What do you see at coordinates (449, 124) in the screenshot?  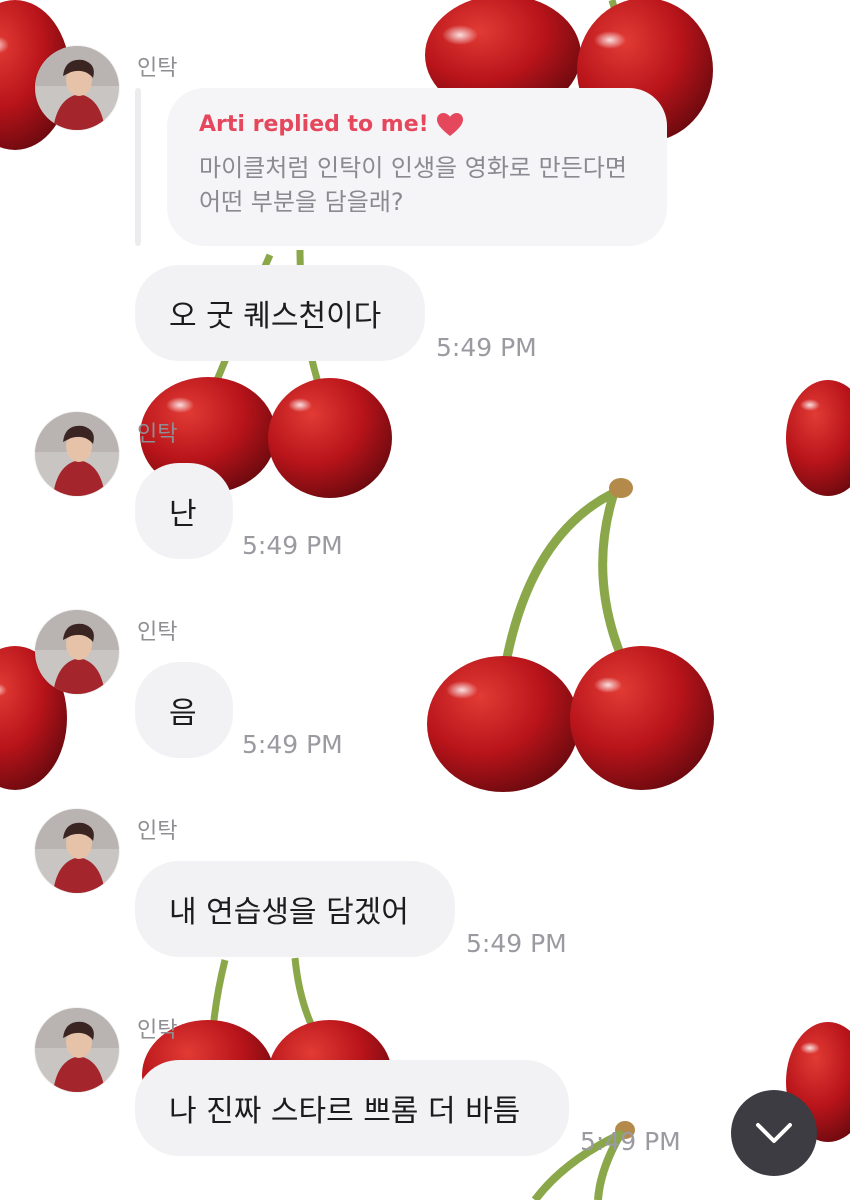 I see `heart-icon` at bounding box center [449, 124].